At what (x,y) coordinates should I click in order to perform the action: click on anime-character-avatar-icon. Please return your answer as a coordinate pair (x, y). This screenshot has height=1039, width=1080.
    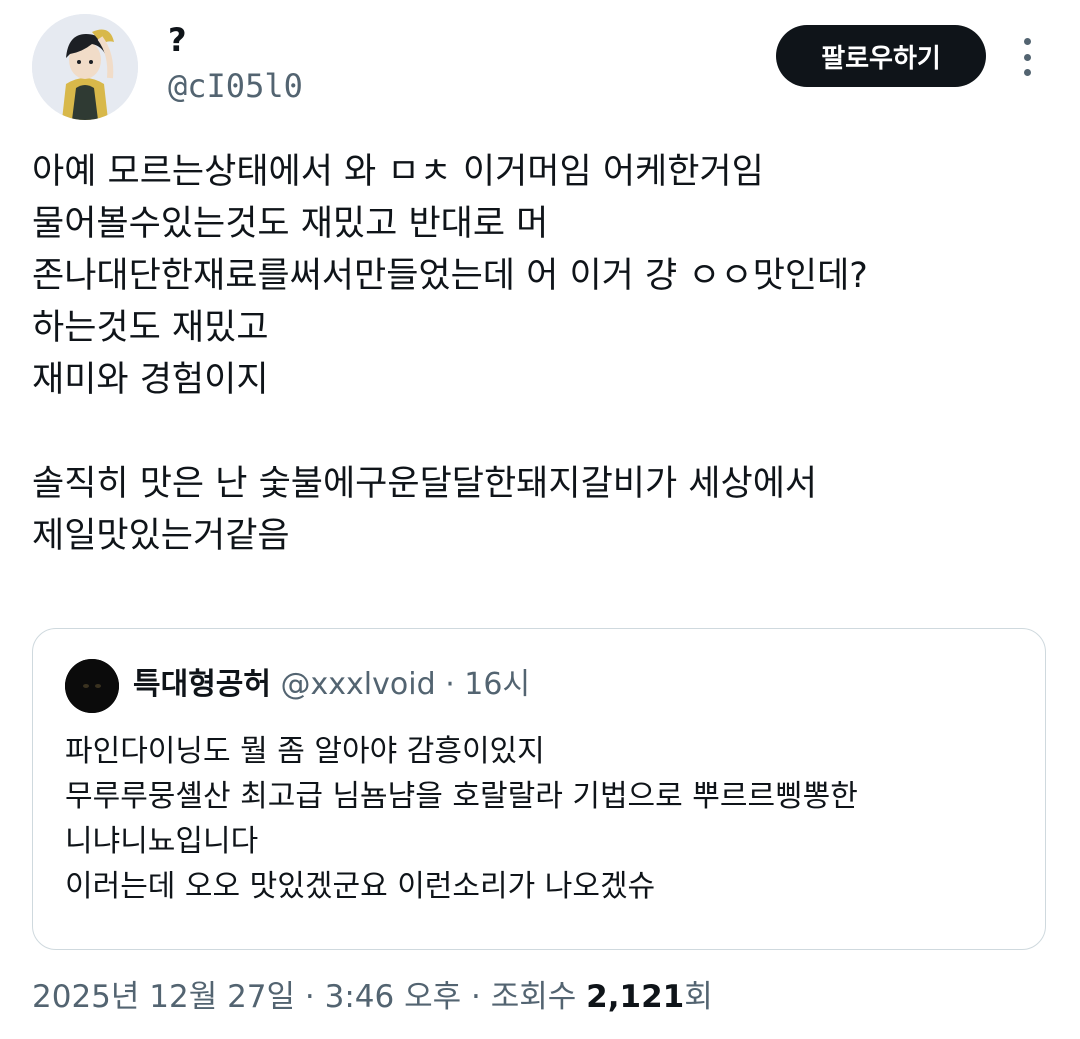
    Looking at the image, I should click on (85, 67).